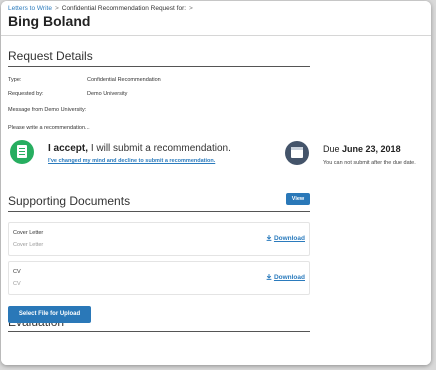 The width and height of the screenshot is (436, 370). I want to click on download-cv-link: Download, so click(285, 277).